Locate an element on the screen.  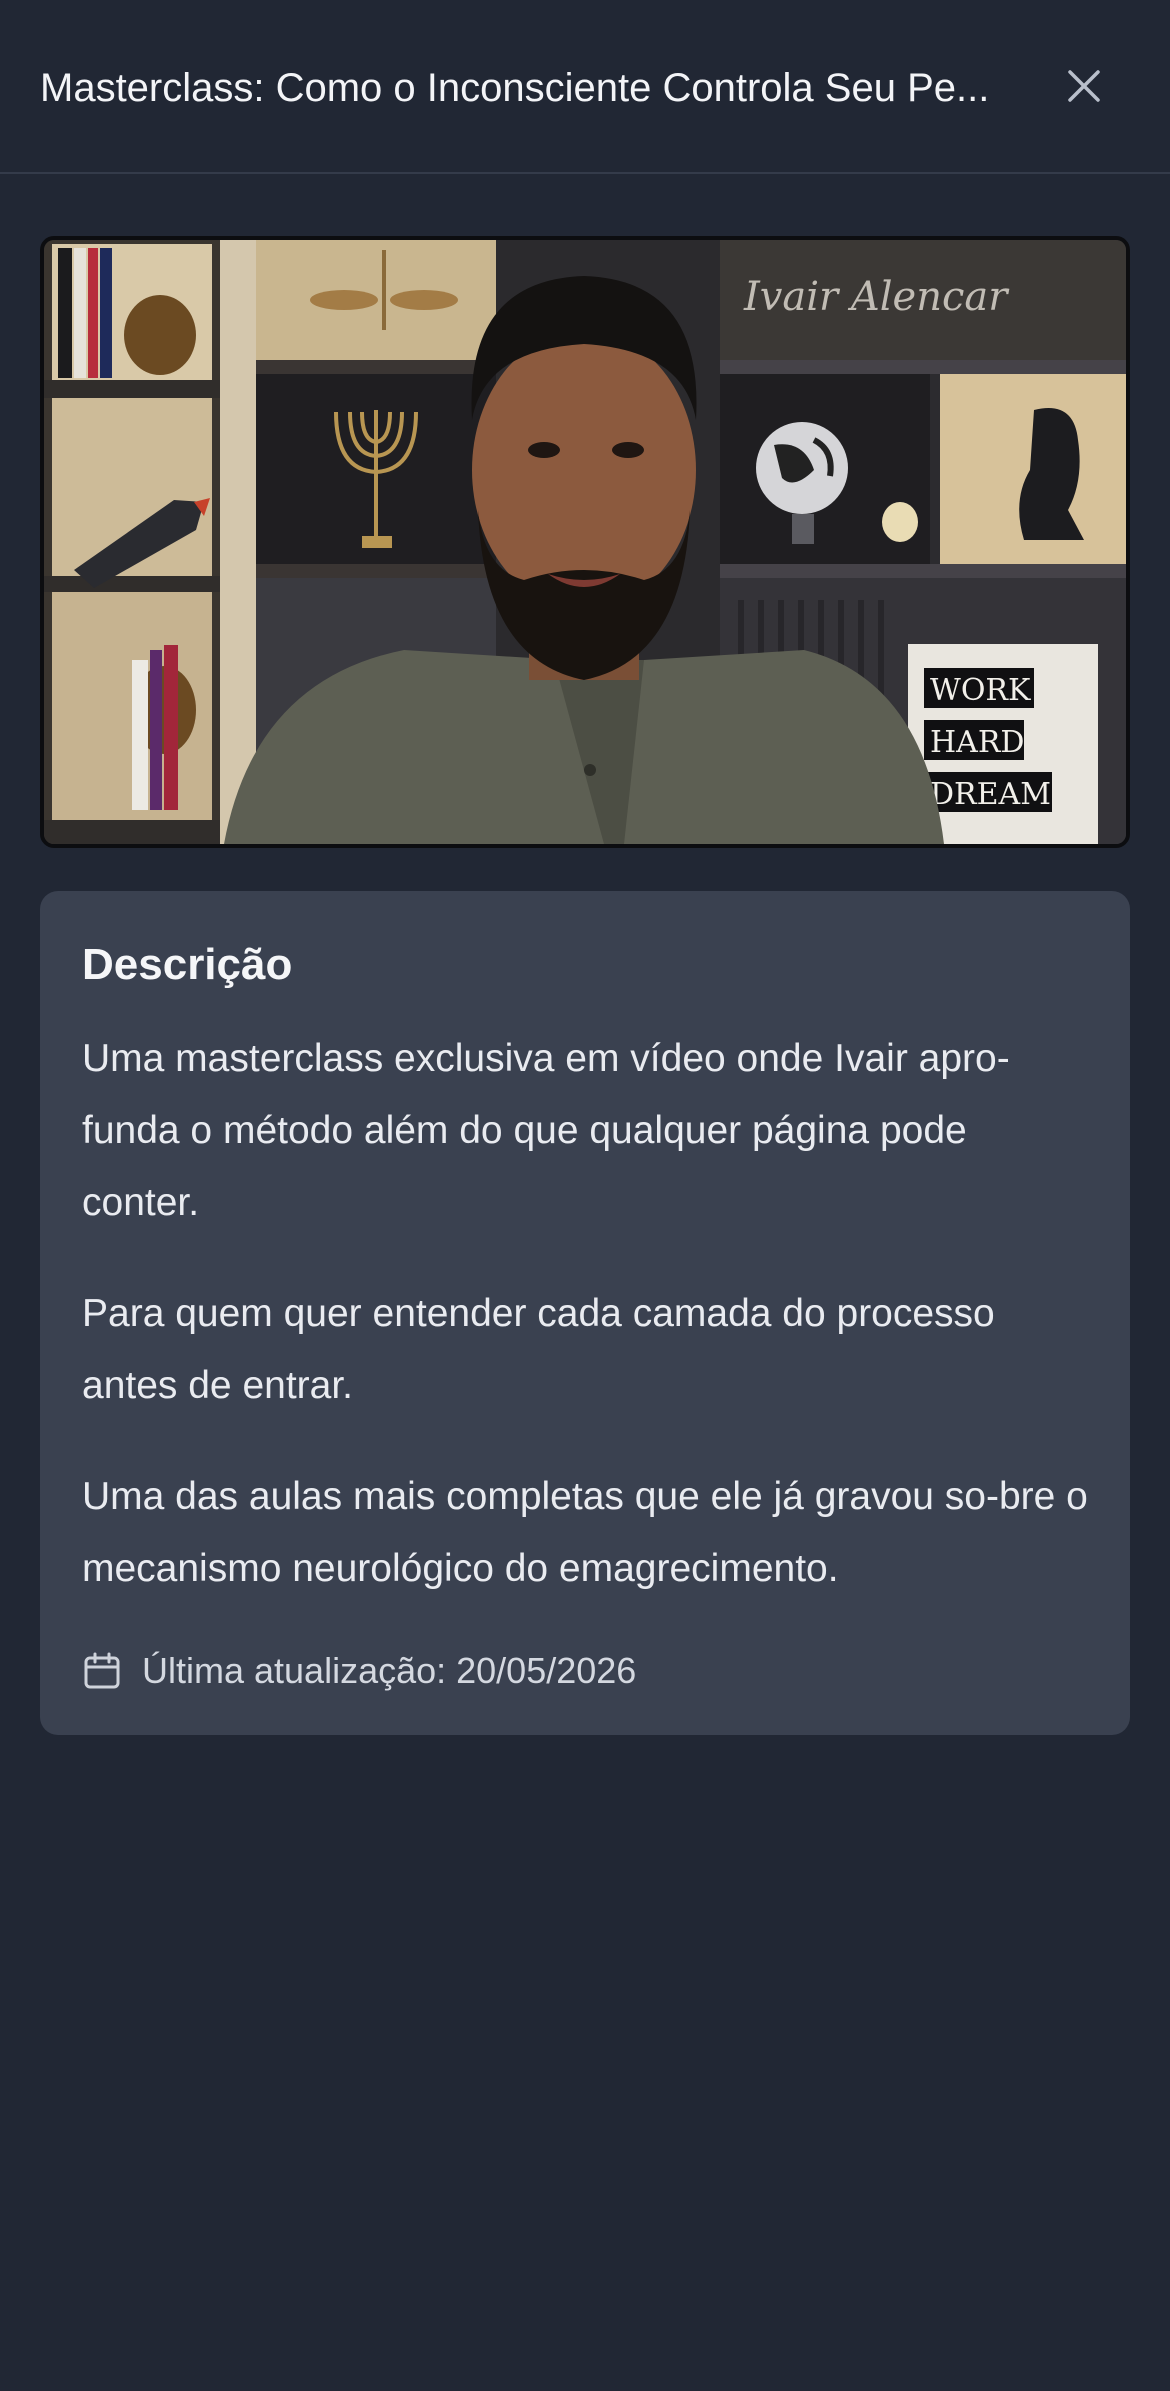
last-updated-label: Última atualização: 20/05/2026 is located at coordinates (389, 1670).